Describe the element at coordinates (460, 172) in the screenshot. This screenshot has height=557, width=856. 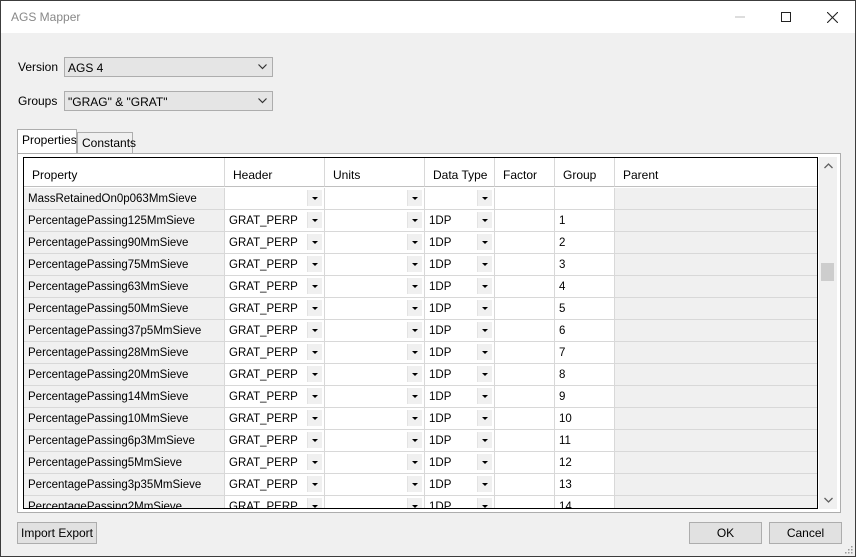
I see `column-header-data-type: Data Type` at that location.